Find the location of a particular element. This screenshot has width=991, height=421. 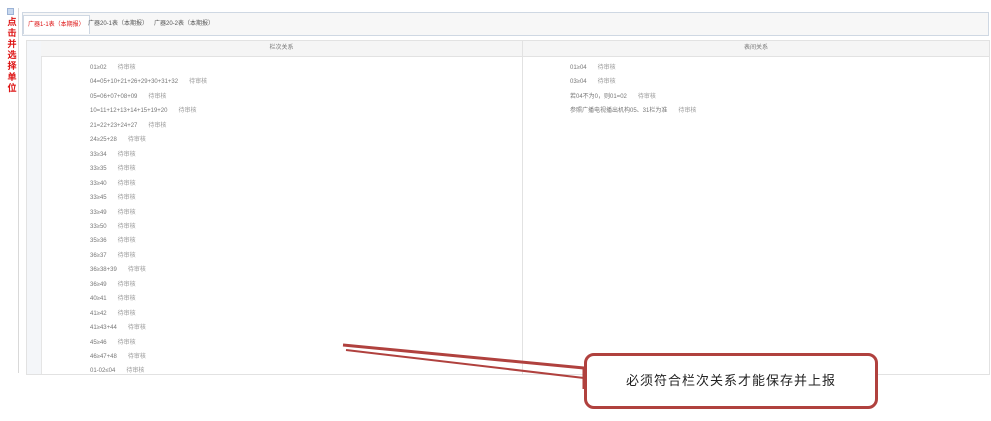

arrow-line is located at coordinates (464, 366).